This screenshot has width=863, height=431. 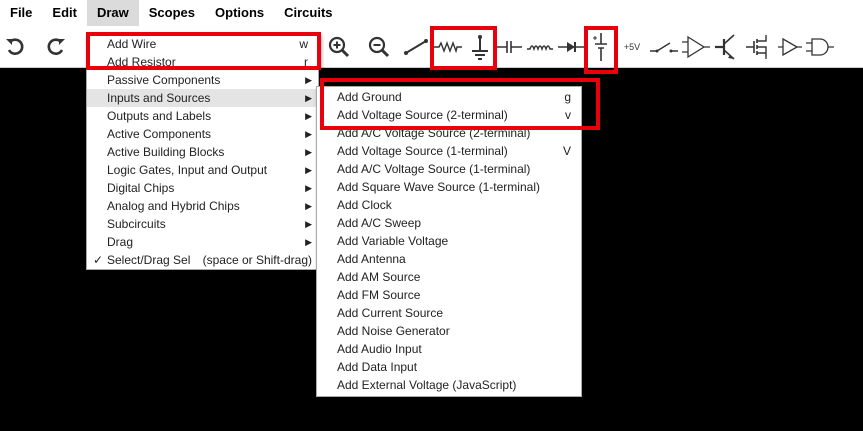 I want to click on menu-item-analog-hybrid-chips: Analog and Hybrid Chips ▶, so click(x=202, y=206).